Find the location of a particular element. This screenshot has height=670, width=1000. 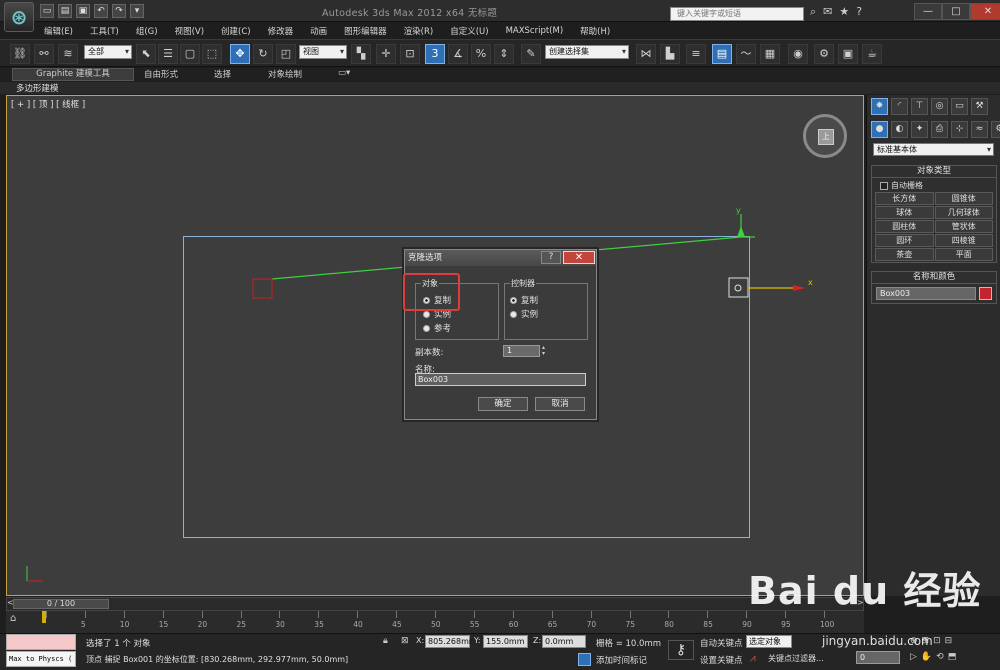

add-time-tag: 添加时间标记 is located at coordinates (621, 660).